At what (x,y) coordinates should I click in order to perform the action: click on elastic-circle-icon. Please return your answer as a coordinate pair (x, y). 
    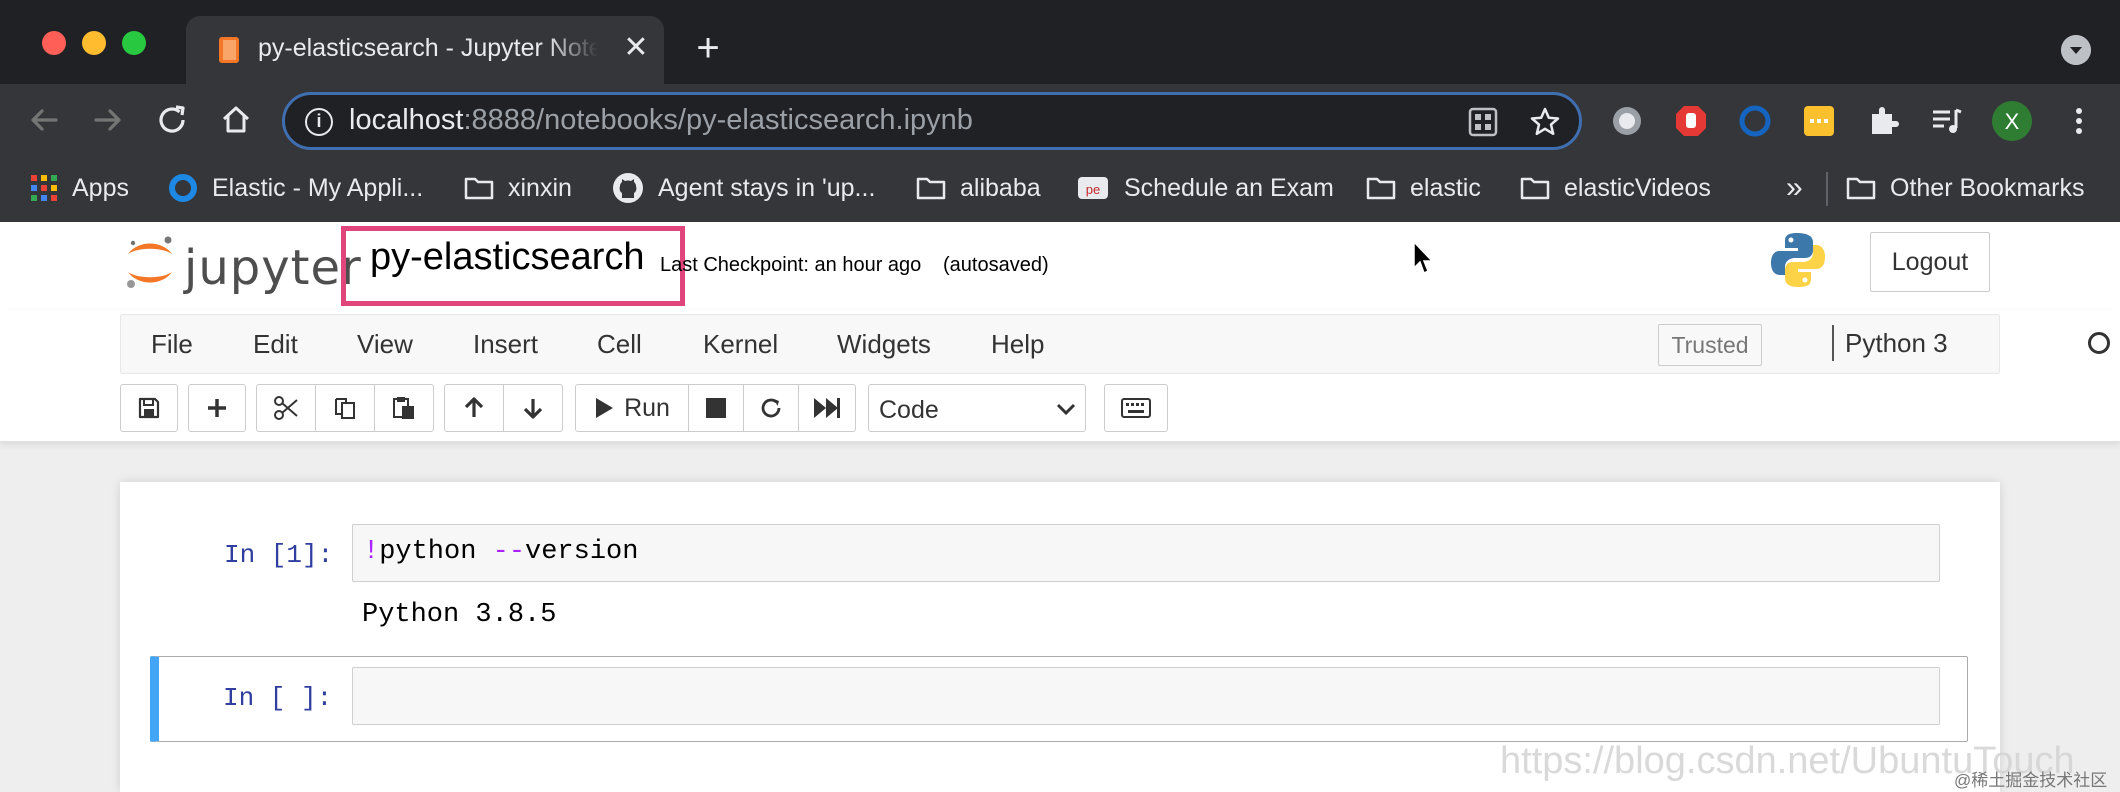
    Looking at the image, I should click on (183, 188).